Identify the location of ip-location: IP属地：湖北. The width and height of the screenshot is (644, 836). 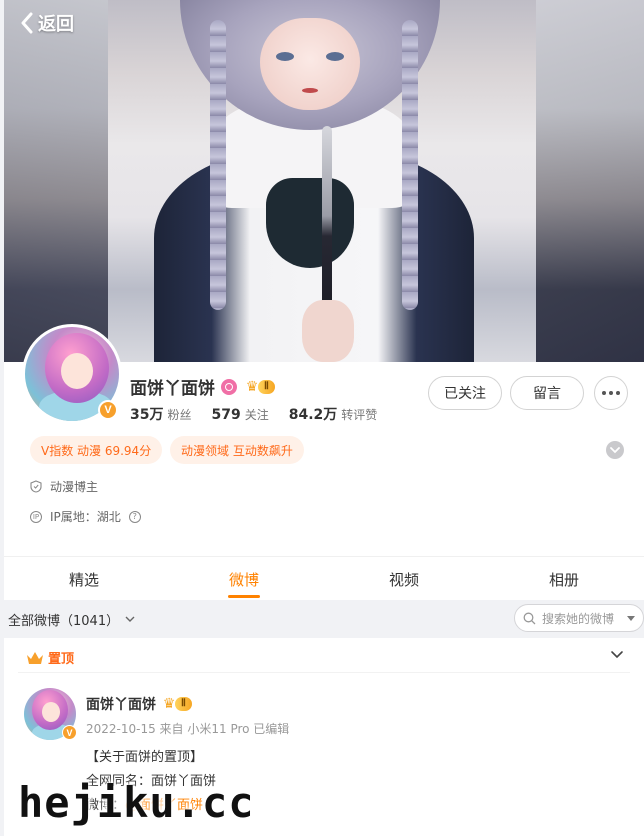
(85, 517).